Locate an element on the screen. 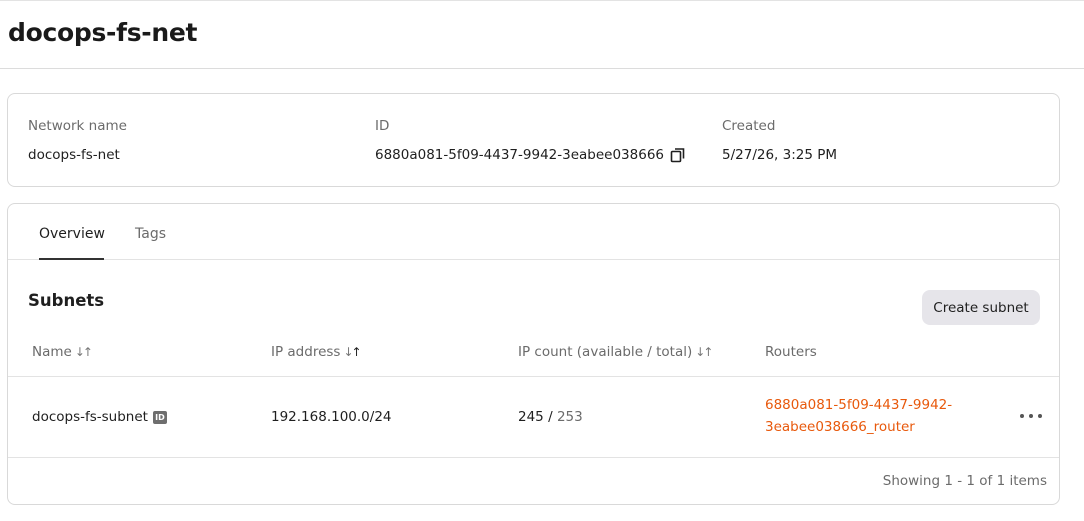  subnet-ip-count: 245 / 253 is located at coordinates (550, 417).